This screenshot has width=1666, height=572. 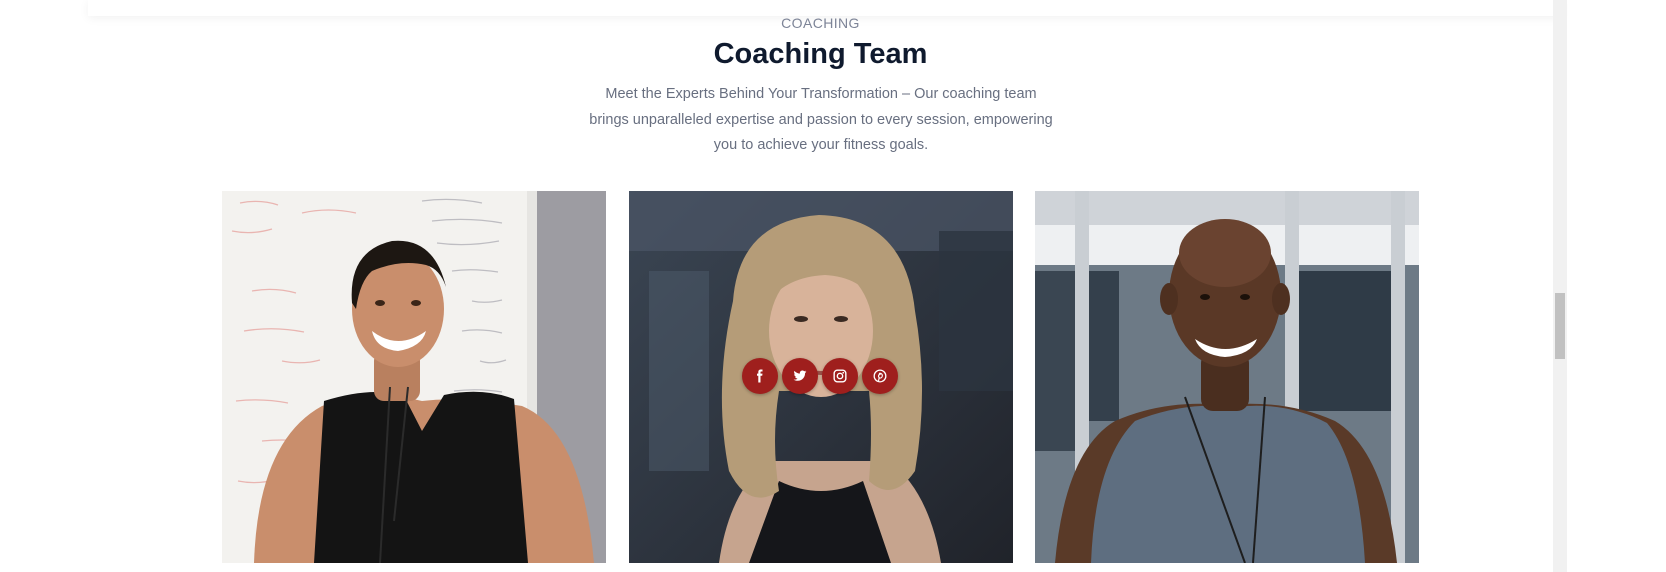 What do you see at coordinates (1619, 286) in the screenshot?
I see `page-gutter` at bounding box center [1619, 286].